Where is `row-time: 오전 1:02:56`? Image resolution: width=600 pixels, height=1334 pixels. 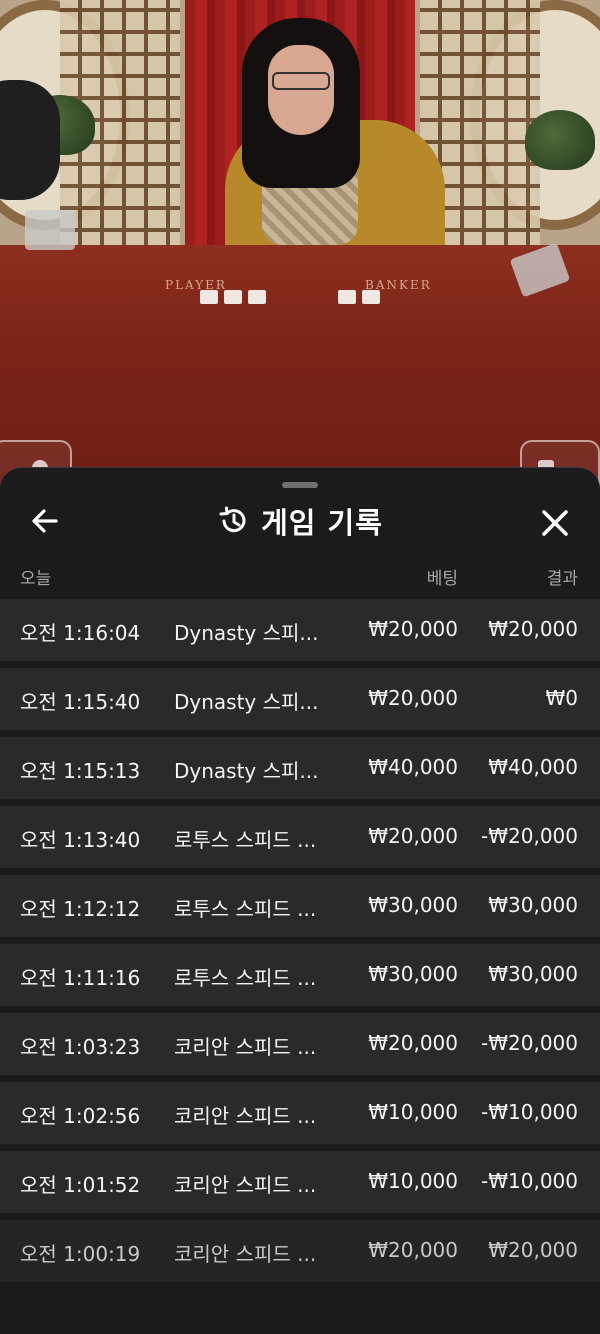
row-time: 오전 1:02:56 is located at coordinates (80, 1116).